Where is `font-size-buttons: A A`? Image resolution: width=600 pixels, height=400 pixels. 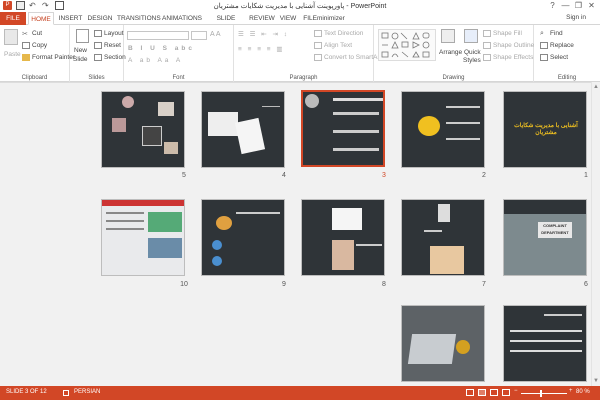
font-size-buttons: A A is located at coordinates (215, 34).